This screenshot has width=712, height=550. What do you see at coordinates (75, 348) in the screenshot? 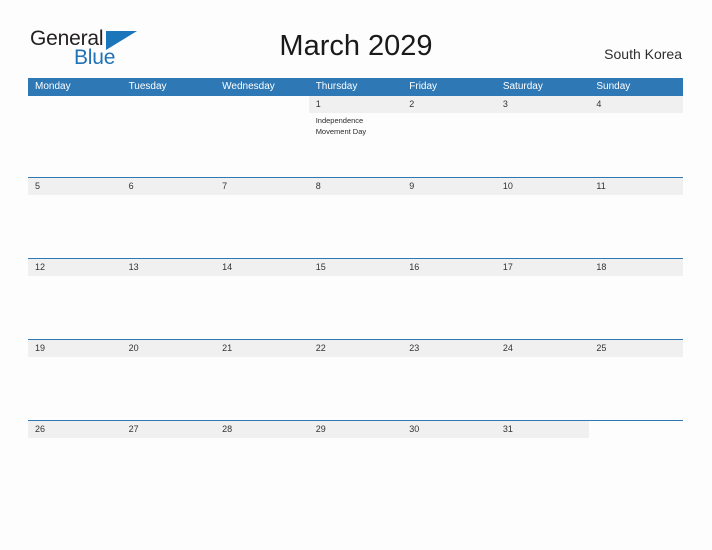
I see `day-number-band: 19` at bounding box center [75, 348].